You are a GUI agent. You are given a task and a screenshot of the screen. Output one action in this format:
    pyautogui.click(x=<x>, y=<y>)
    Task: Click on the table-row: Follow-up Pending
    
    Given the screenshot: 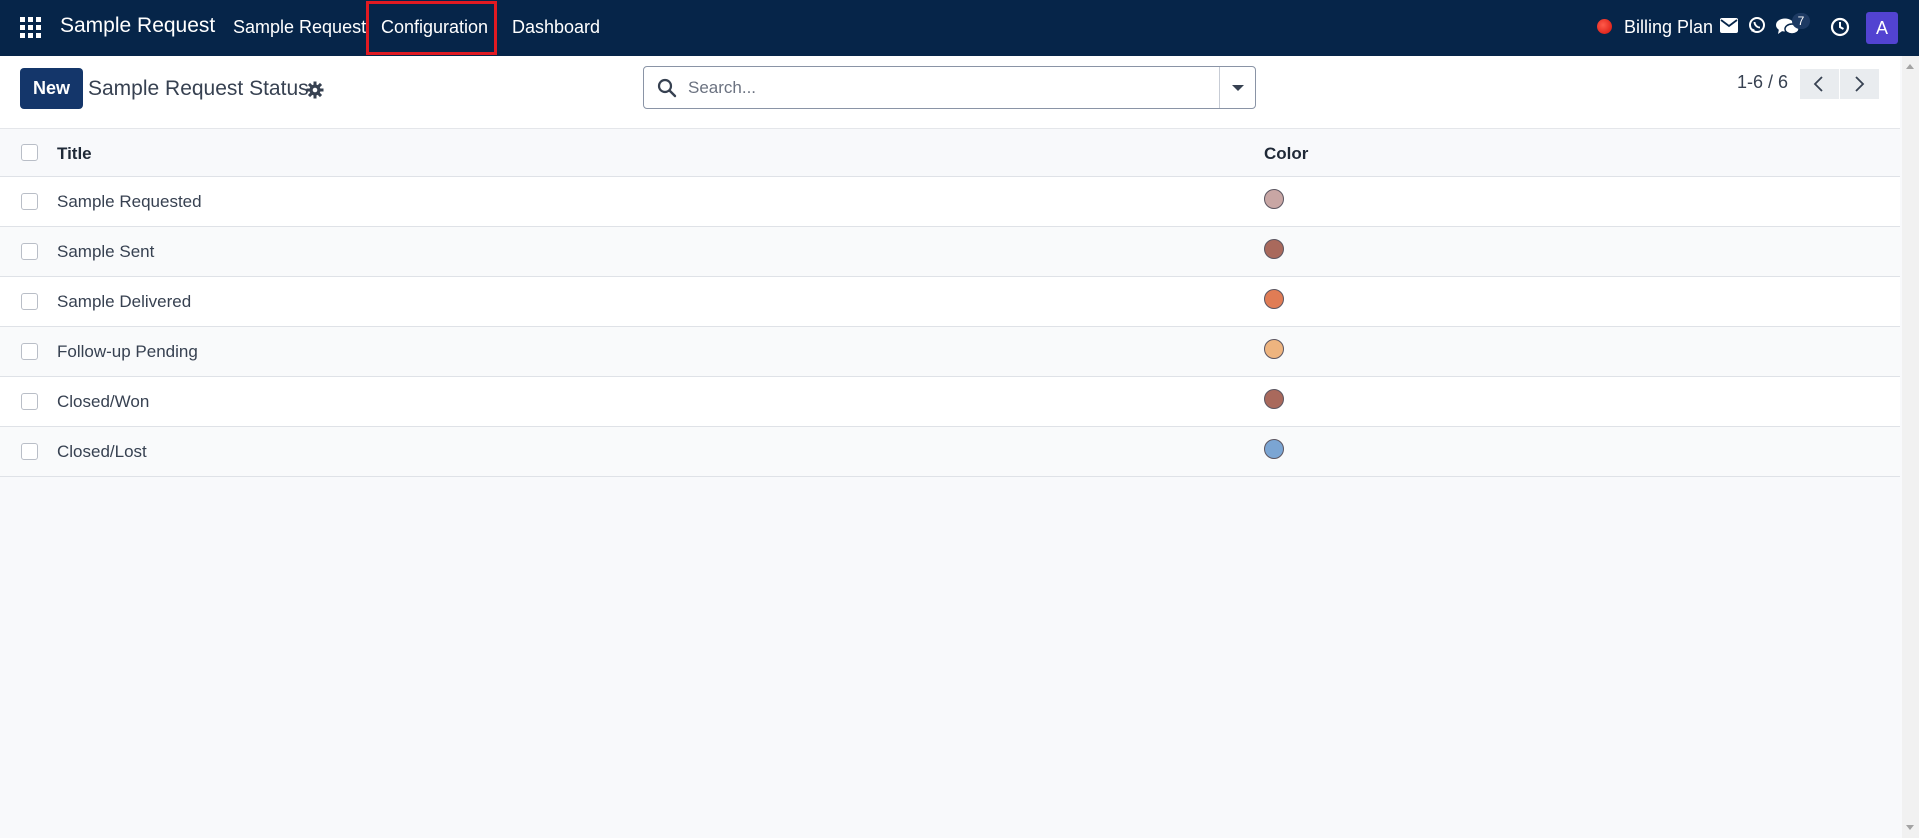 What is the action you would take?
    pyautogui.click(x=950, y=352)
    